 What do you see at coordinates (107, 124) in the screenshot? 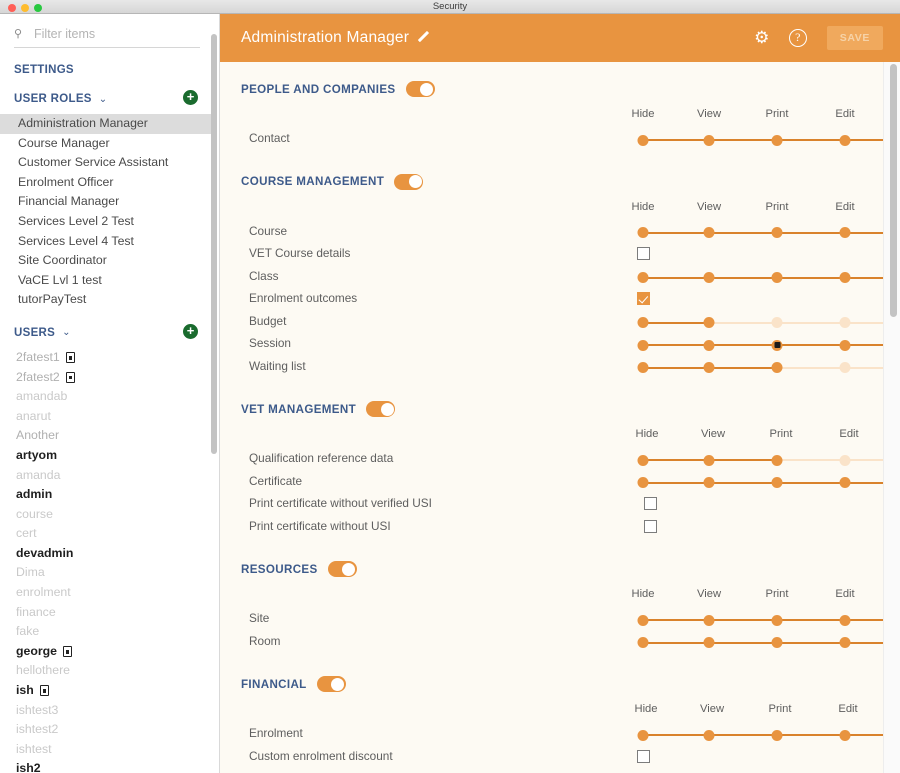
I see `sidebar-role-item: Administration Manager` at bounding box center [107, 124].